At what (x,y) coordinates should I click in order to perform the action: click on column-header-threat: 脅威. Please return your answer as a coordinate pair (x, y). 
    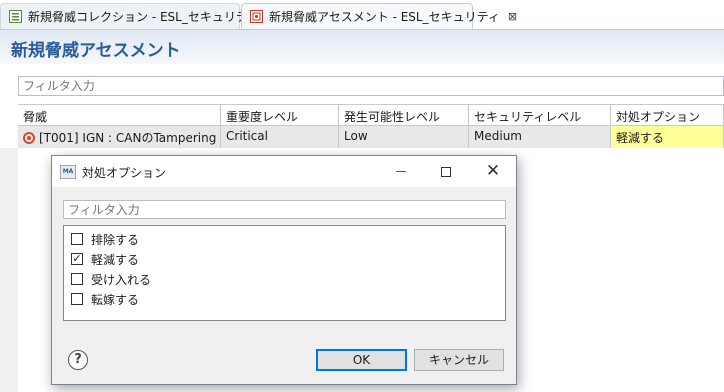
    Looking at the image, I should click on (119, 115).